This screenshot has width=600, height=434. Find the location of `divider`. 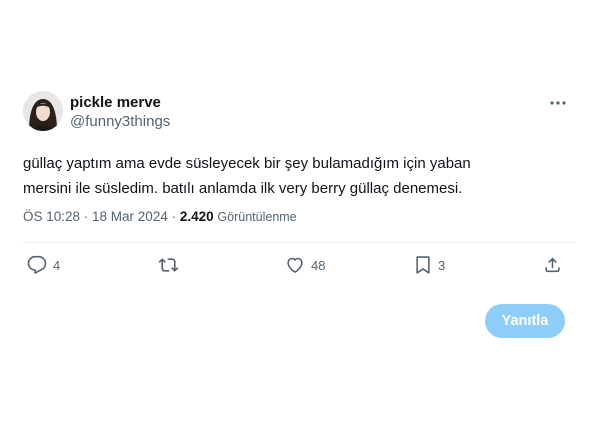

divider is located at coordinates (299, 242).